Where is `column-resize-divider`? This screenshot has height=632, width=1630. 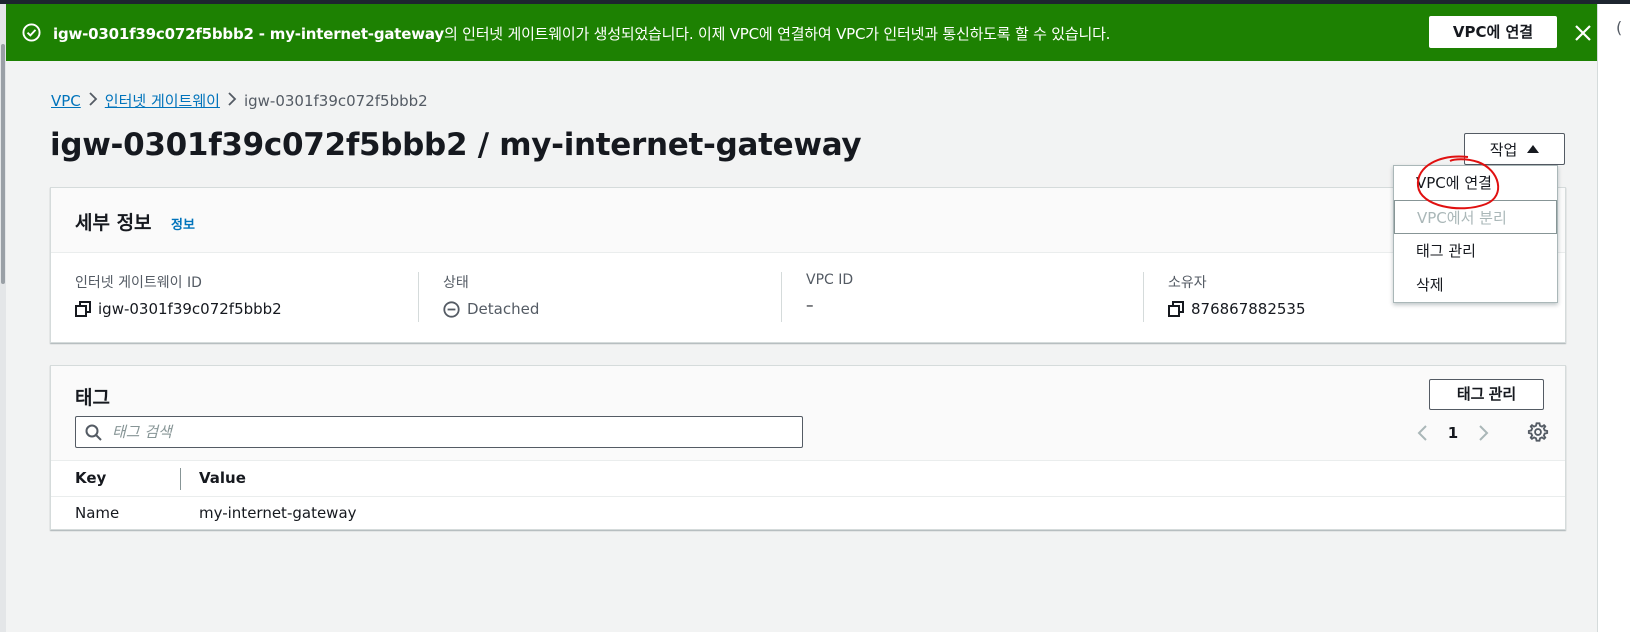 column-resize-divider is located at coordinates (180, 479).